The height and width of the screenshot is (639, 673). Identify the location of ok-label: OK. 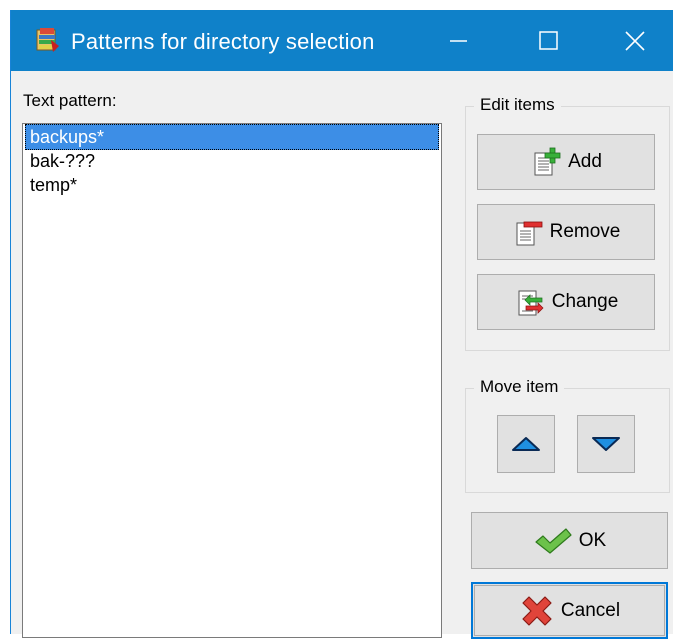
(592, 540).